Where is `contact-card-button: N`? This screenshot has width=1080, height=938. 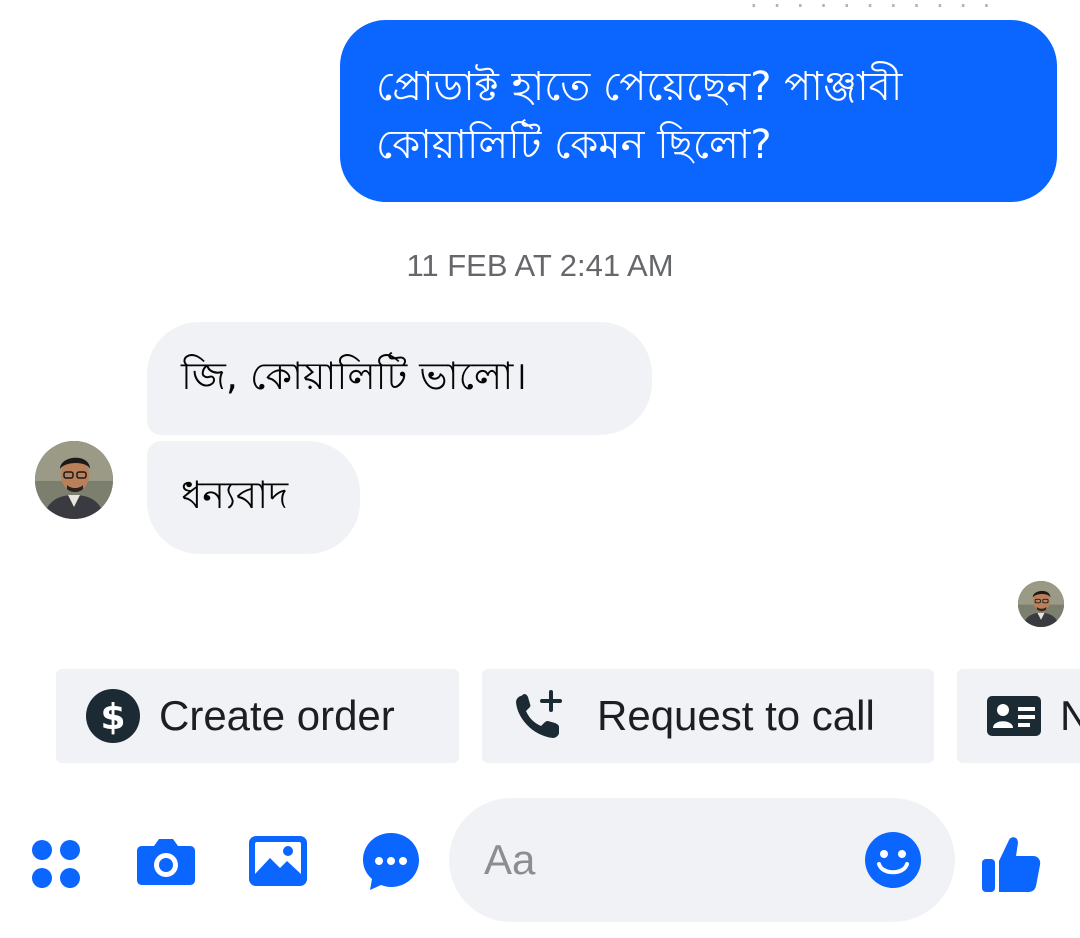 contact-card-button: N is located at coordinates (1018, 716).